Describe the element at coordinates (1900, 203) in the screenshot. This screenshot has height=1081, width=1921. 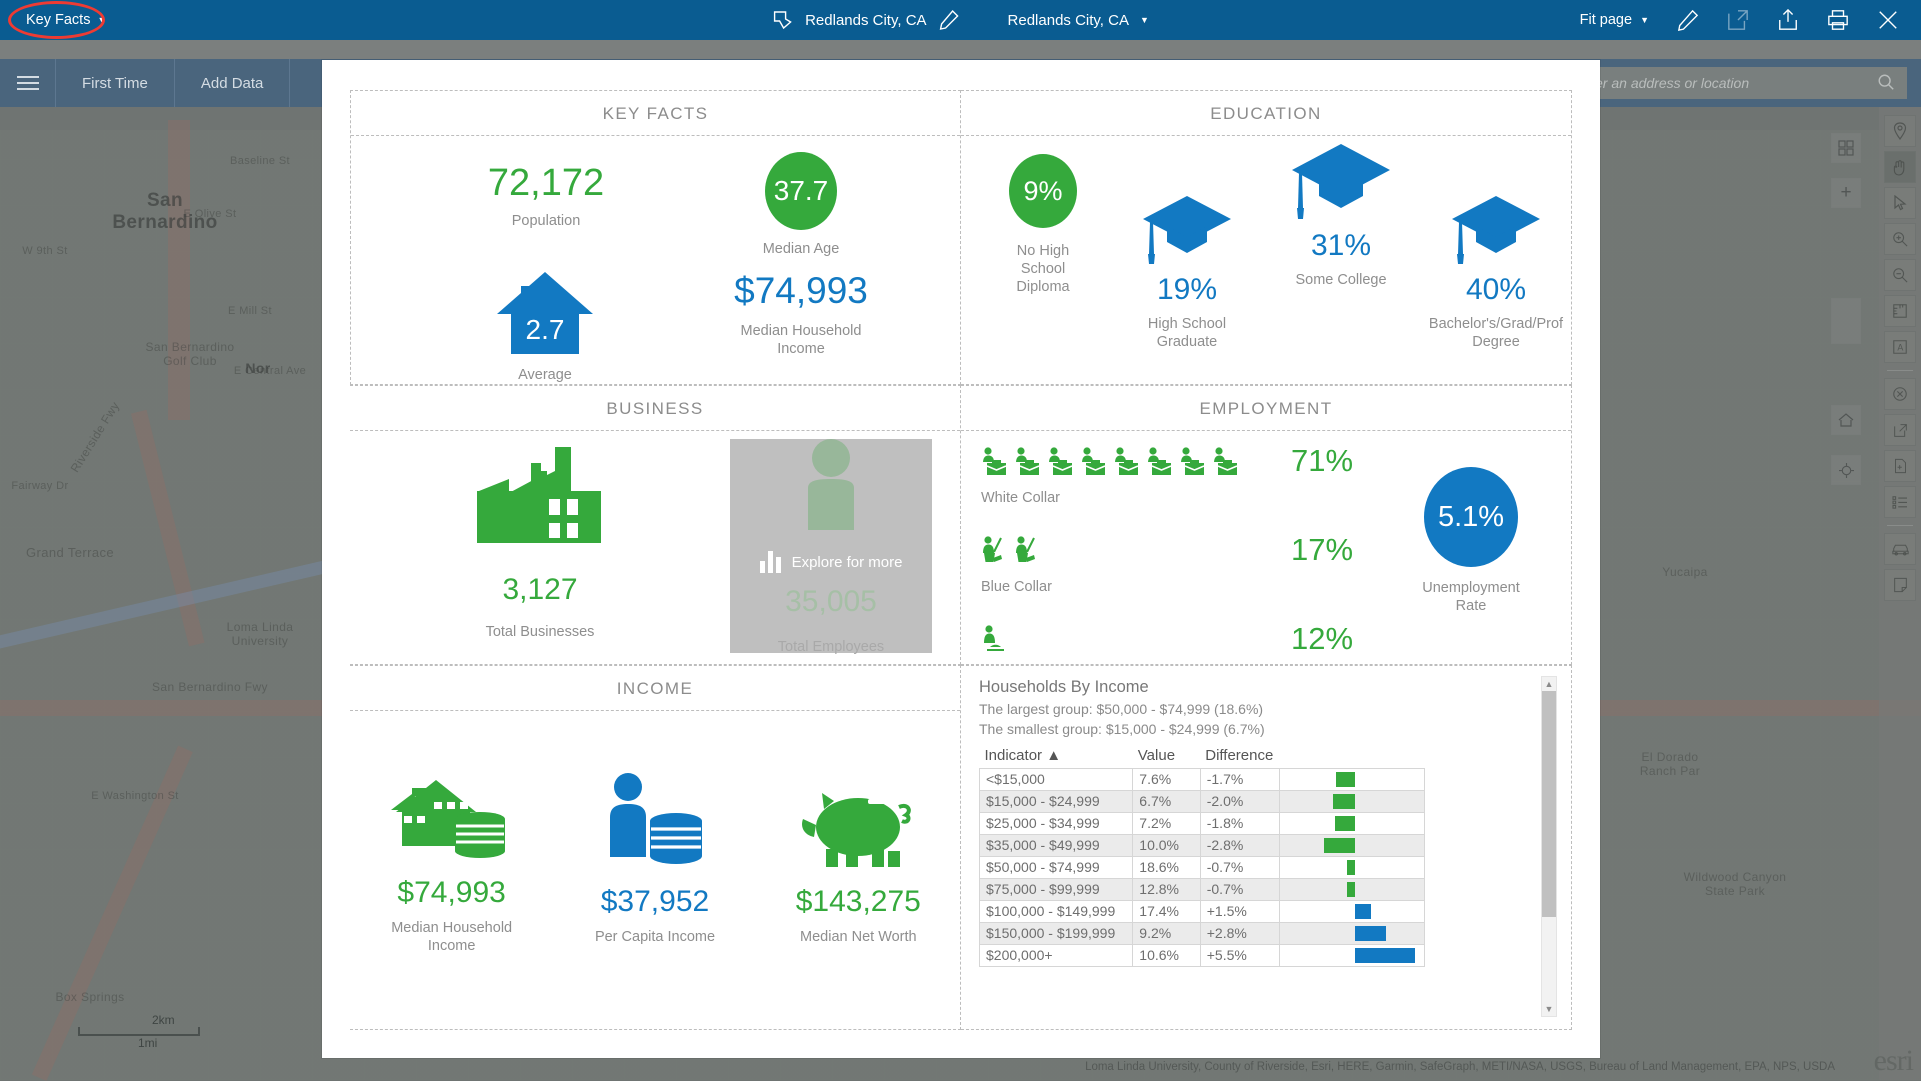
I see `select-arrow-icon` at that location.